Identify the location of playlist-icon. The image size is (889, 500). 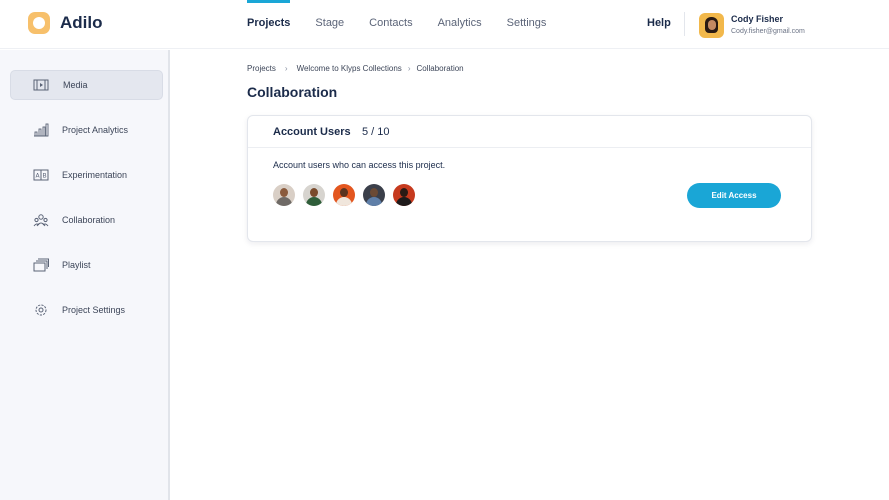
(41, 265).